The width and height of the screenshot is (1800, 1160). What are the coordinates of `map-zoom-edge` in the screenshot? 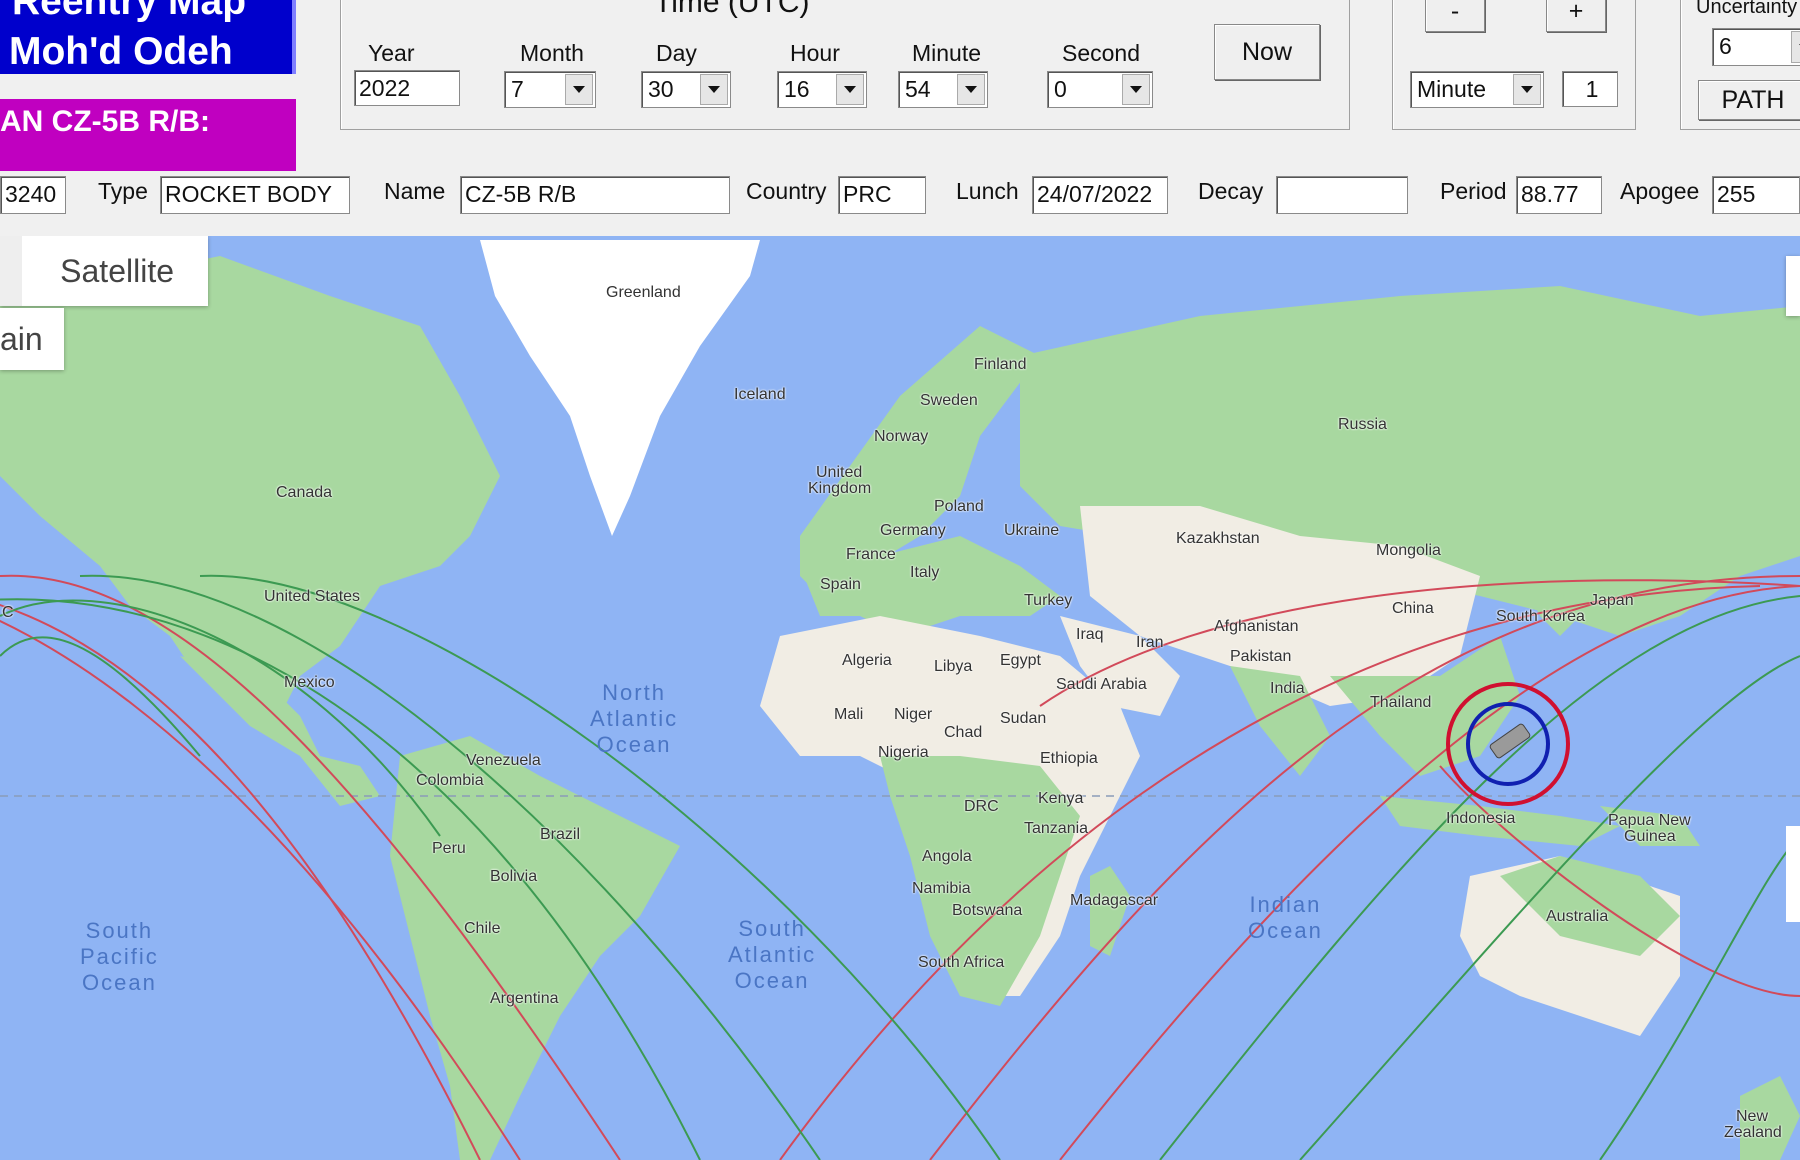 It's located at (1793, 874).